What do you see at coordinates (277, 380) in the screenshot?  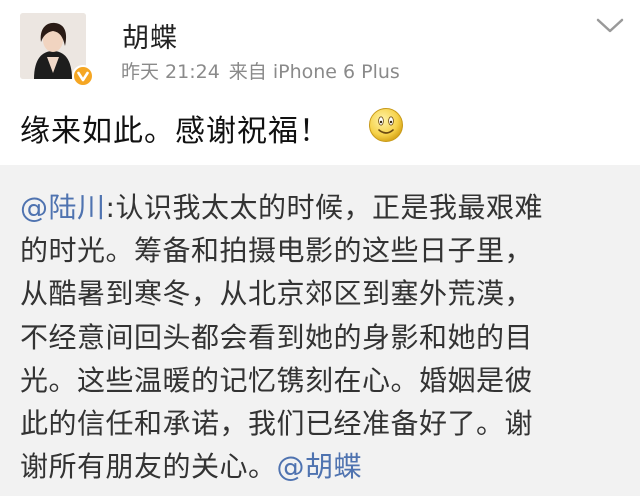 I see `repost-line: 光。这些温暖的记忆镌刻在心。婚姻是彼` at bounding box center [277, 380].